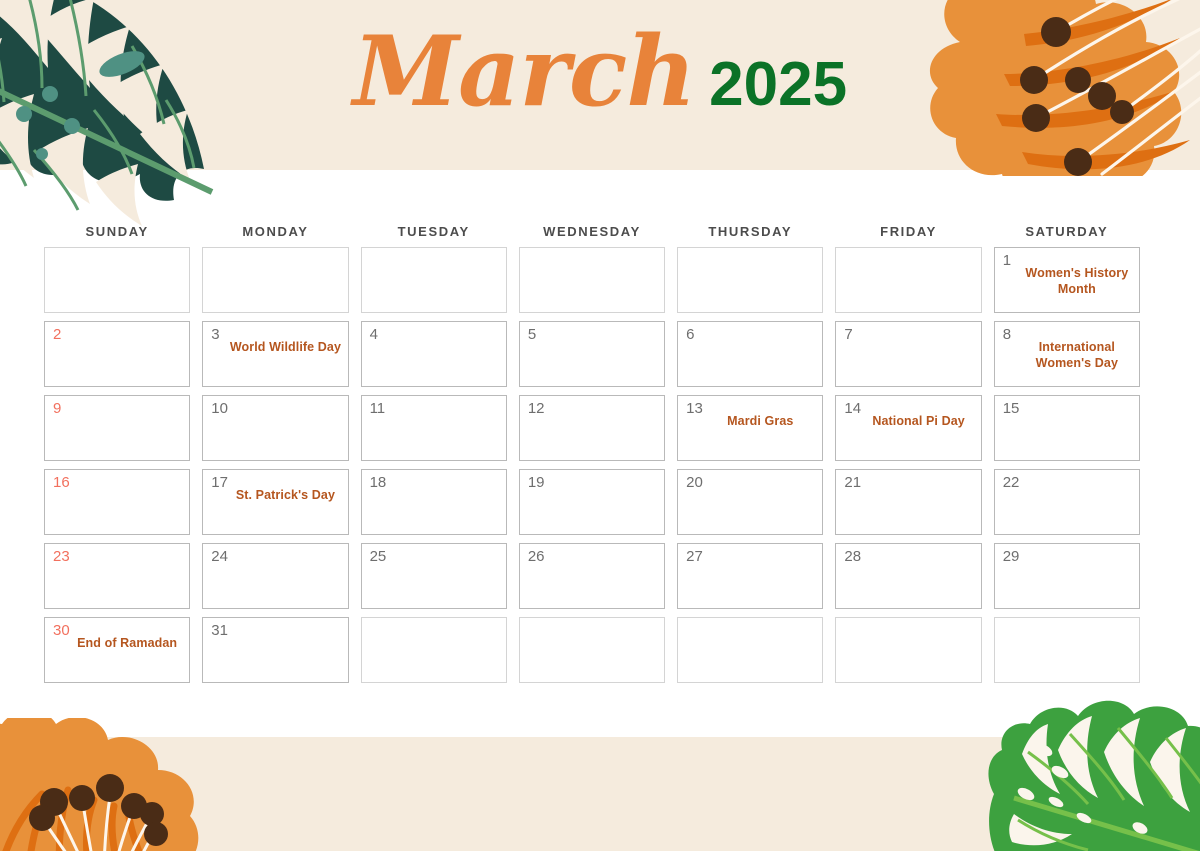  What do you see at coordinates (61, 556) in the screenshot?
I see `day-number: 23` at bounding box center [61, 556].